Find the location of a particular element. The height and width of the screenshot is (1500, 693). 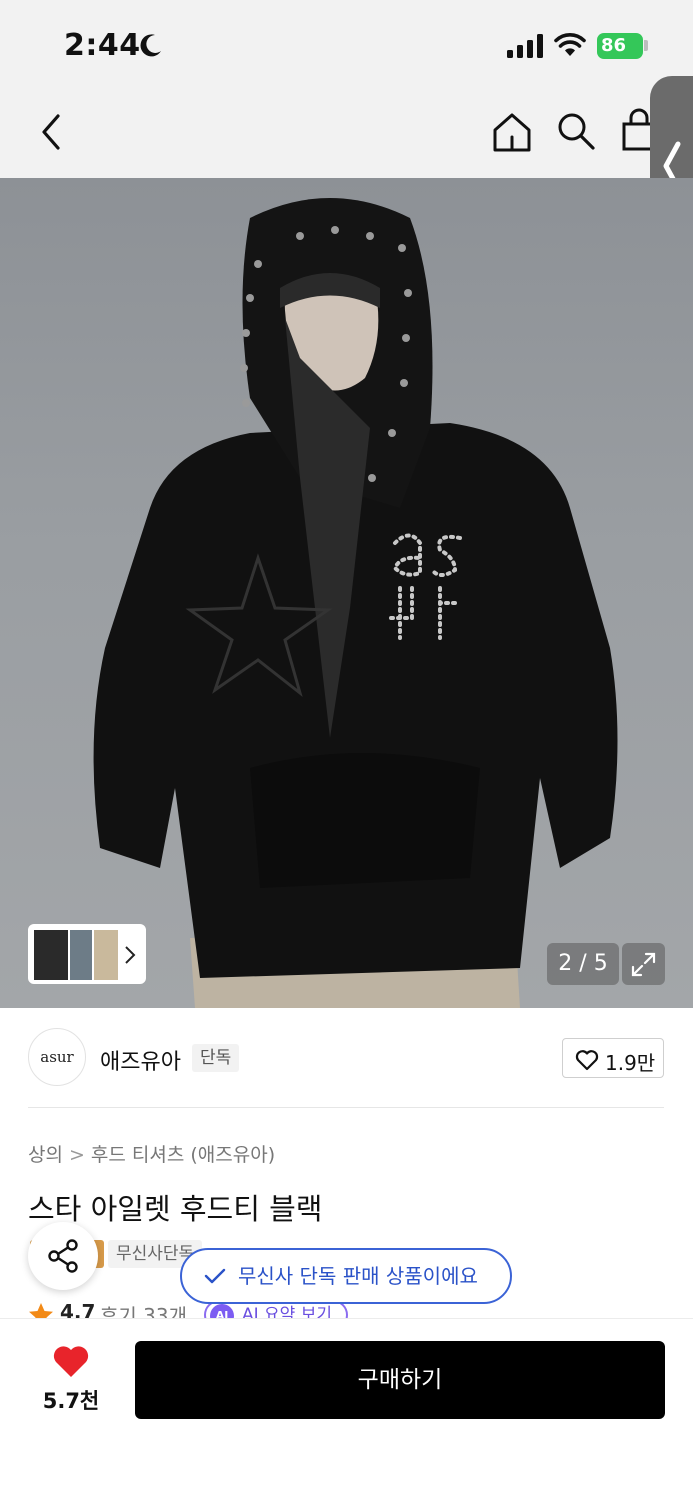

brand-like-button: 1.9만 is located at coordinates (613, 1058).